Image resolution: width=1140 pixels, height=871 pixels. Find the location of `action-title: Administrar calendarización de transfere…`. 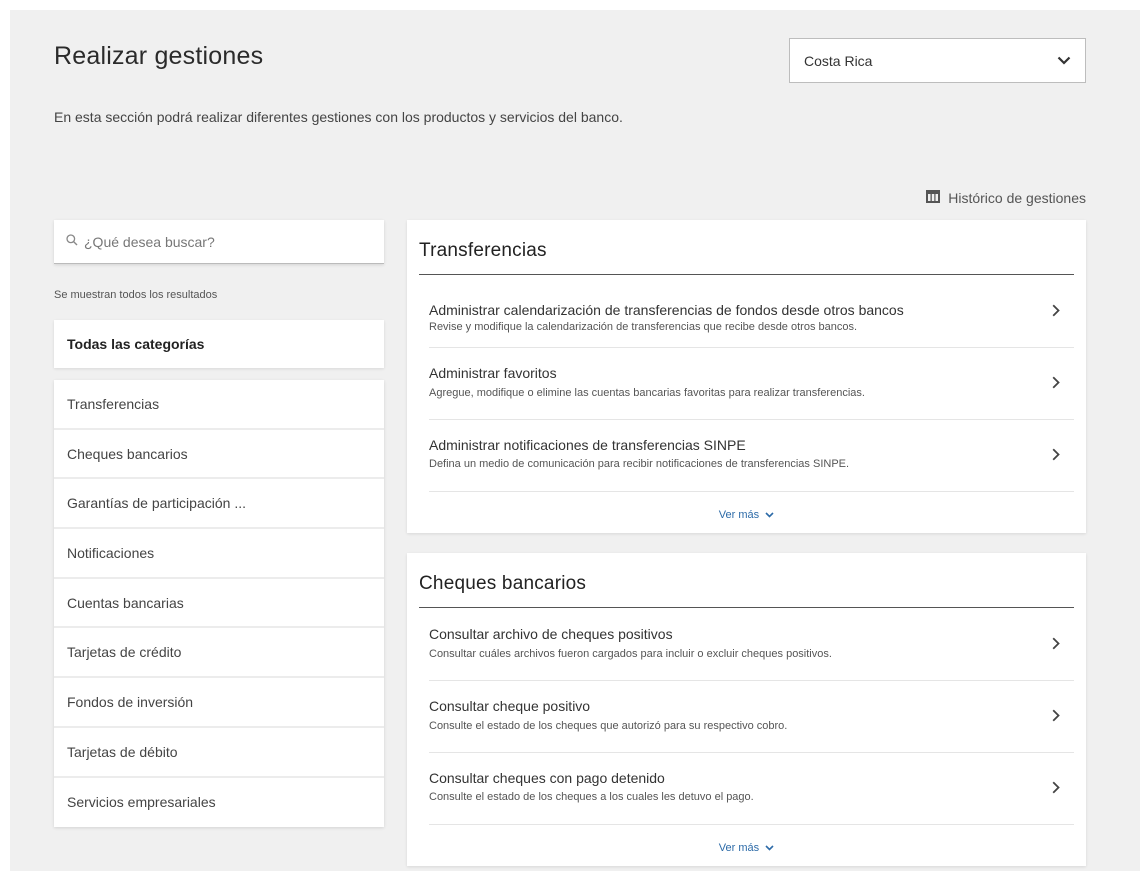

action-title: Administrar calendarización de transfere… is located at coordinates (666, 310).